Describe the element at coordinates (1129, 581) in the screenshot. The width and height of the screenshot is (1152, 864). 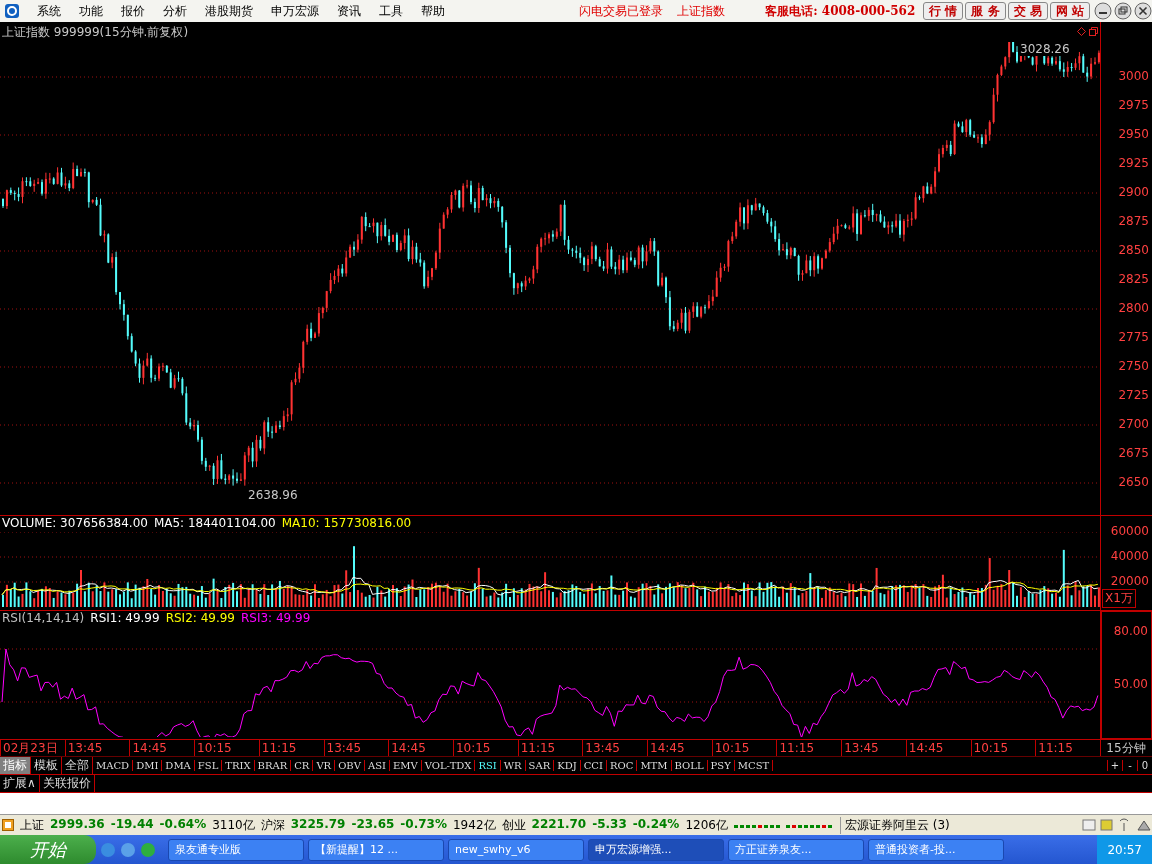
I see `axis-label: 20000` at that location.